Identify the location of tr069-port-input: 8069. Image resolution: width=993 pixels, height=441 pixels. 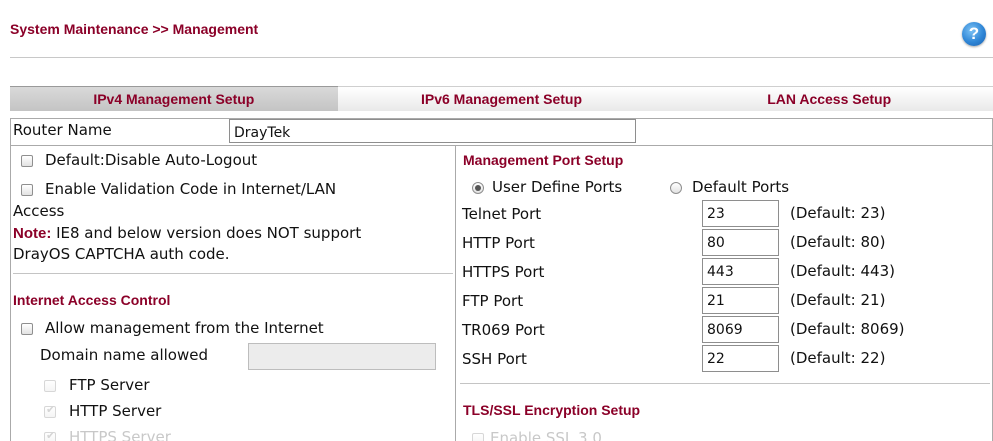
(740, 329).